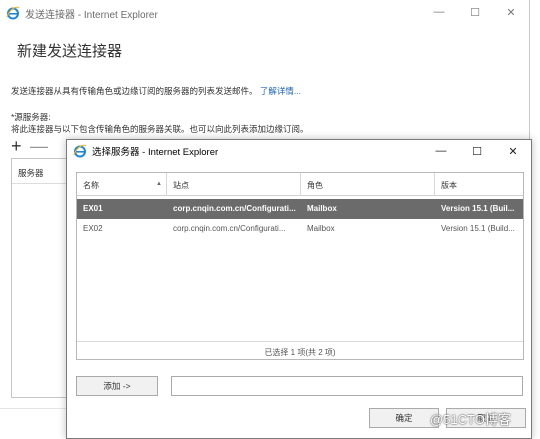  I want to click on dialog-close-button: ✕, so click(513, 151).